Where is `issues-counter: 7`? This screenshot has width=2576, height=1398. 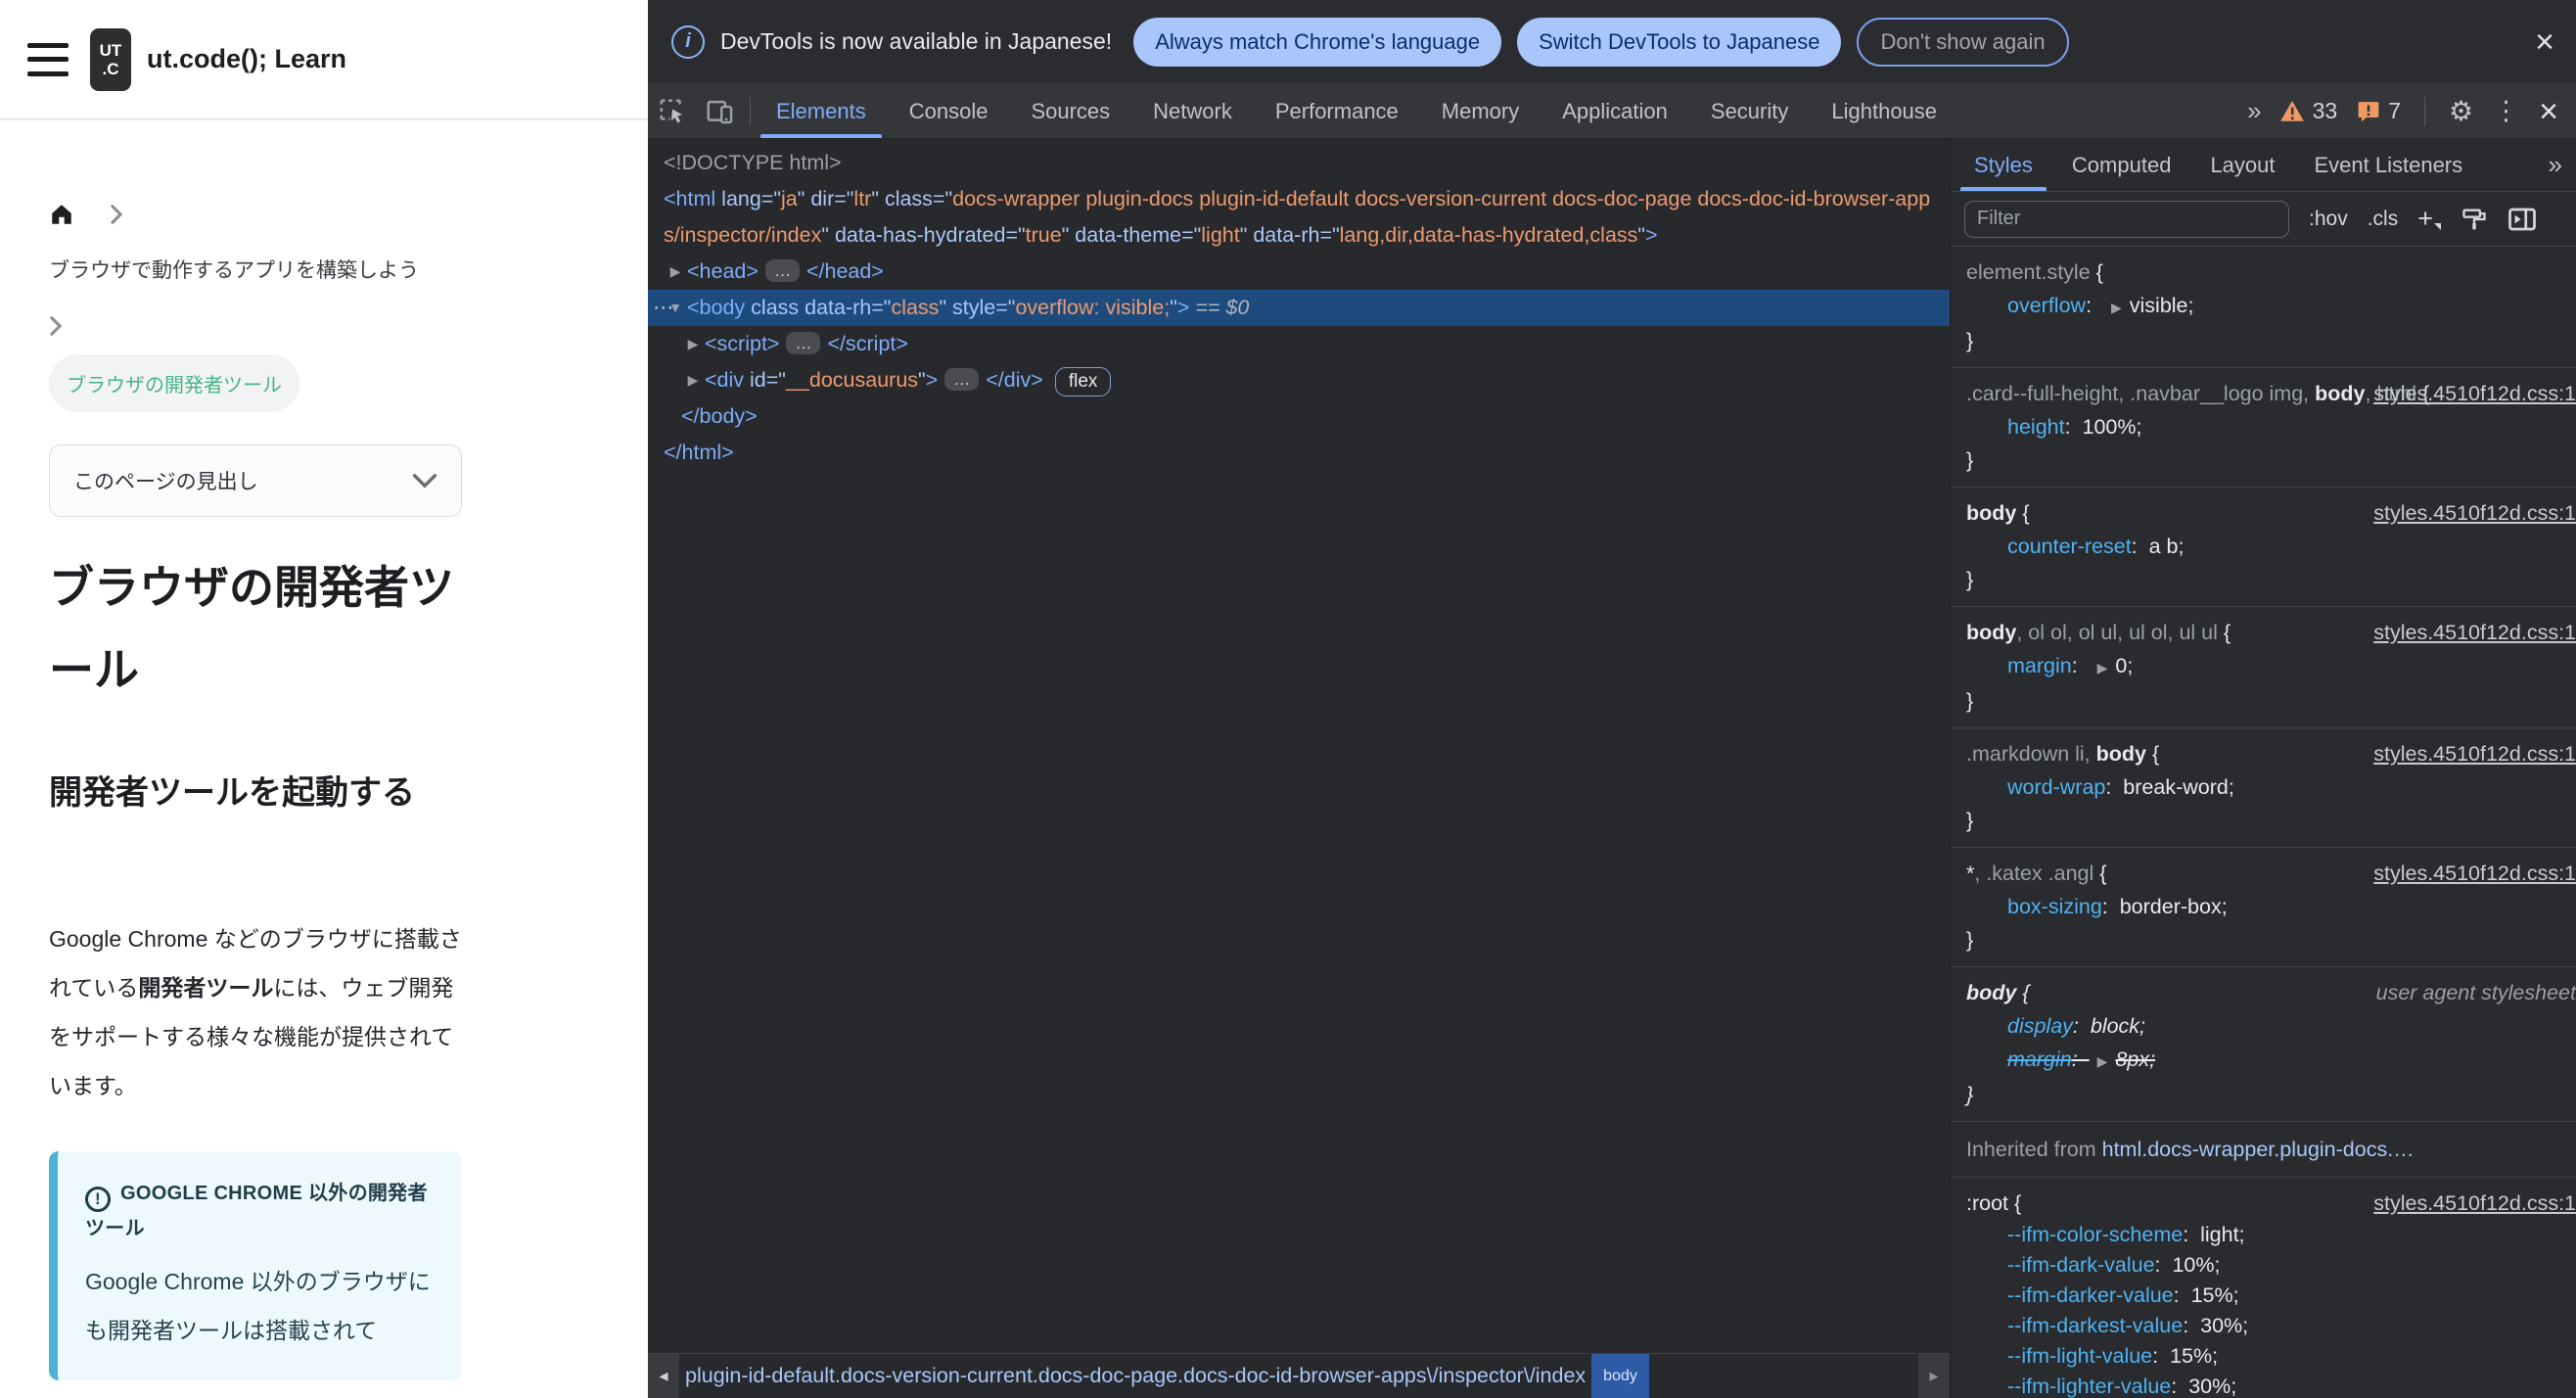 issues-counter: 7 is located at coordinates (2379, 111).